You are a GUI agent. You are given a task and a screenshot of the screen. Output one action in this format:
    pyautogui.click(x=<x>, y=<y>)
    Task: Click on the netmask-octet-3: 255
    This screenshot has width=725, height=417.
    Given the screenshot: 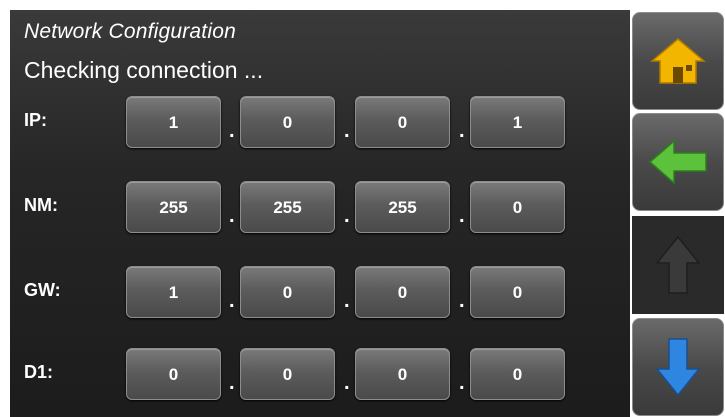 What is the action you would take?
    pyautogui.click(x=402, y=207)
    